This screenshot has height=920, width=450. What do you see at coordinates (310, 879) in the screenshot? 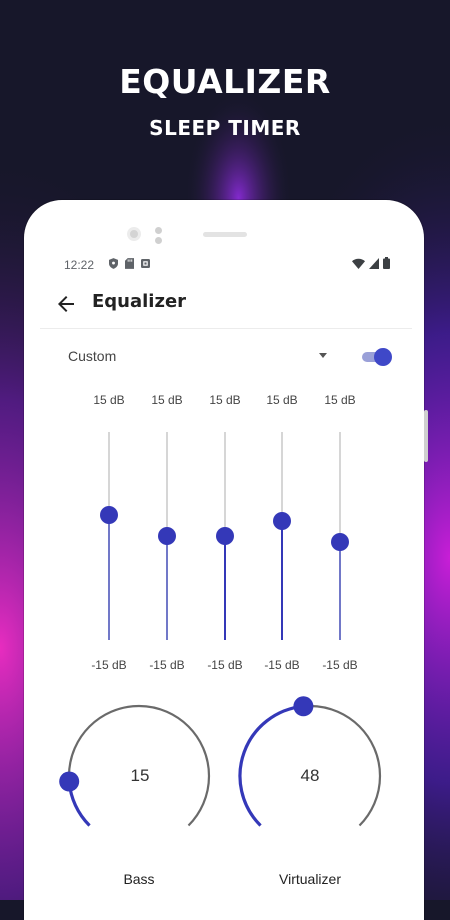
I see `virtualizer-label: Virtualizer` at bounding box center [310, 879].